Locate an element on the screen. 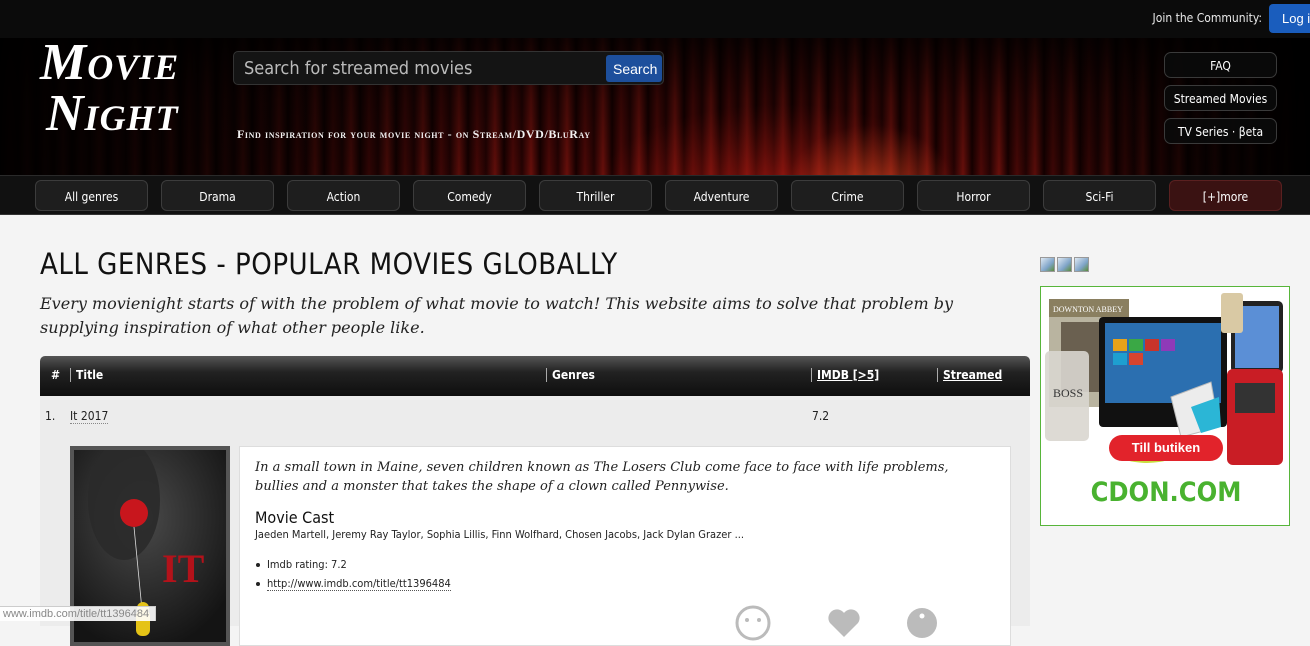 This screenshot has width=1310, height=646. site-logo: Movie Night is located at coordinates (109, 89).